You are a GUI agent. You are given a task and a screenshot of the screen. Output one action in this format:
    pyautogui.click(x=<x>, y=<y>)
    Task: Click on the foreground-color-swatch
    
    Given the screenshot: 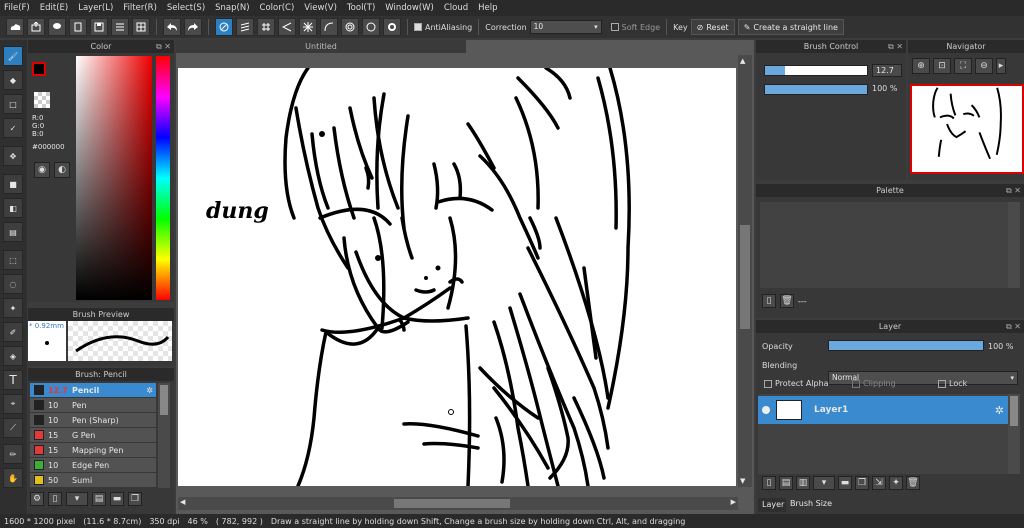 What is the action you would take?
    pyautogui.click(x=39, y=69)
    